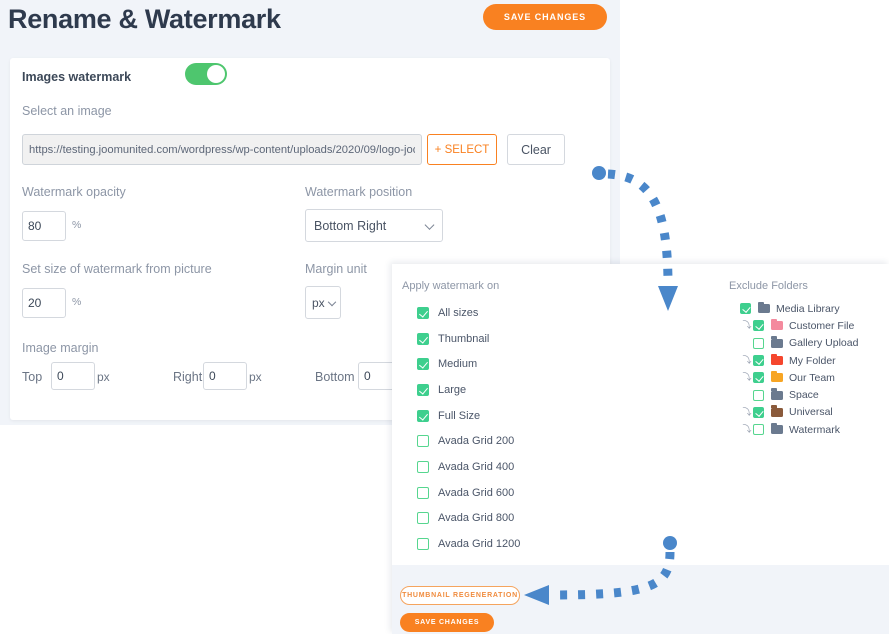 The image size is (889, 634). What do you see at coordinates (350, 225) in the screenshot?
I see `watermark-position-value: Bottom Right` at bounding box center [350, 225].